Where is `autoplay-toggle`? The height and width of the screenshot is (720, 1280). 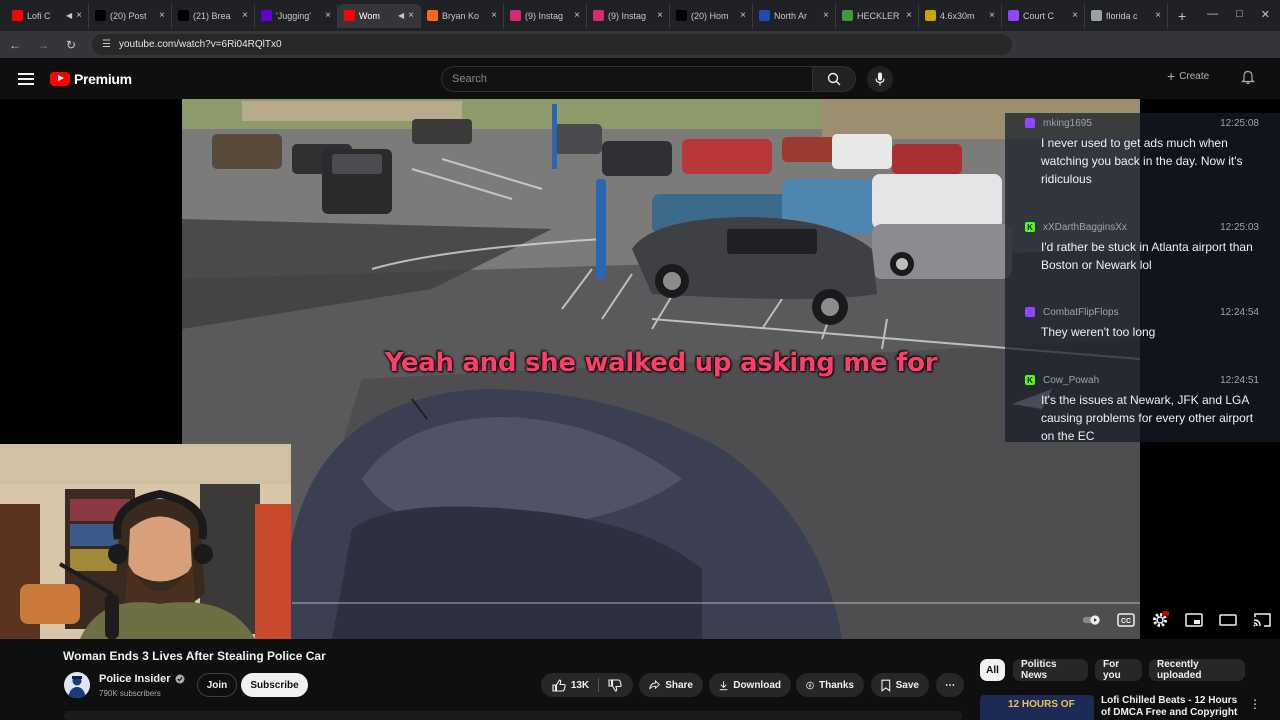
autoplay-toggle is located at coordinates (1092, 620).